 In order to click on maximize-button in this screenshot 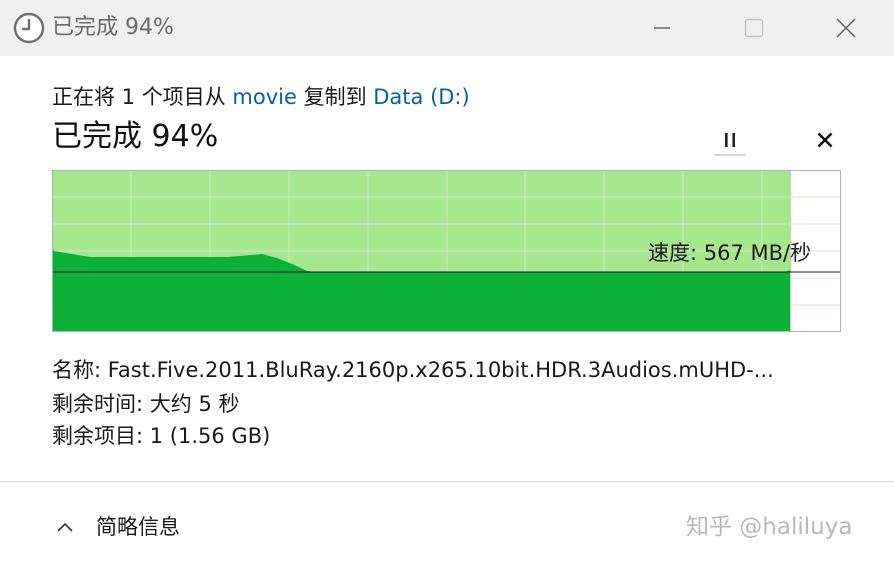, I will do `click(754, 28)`.